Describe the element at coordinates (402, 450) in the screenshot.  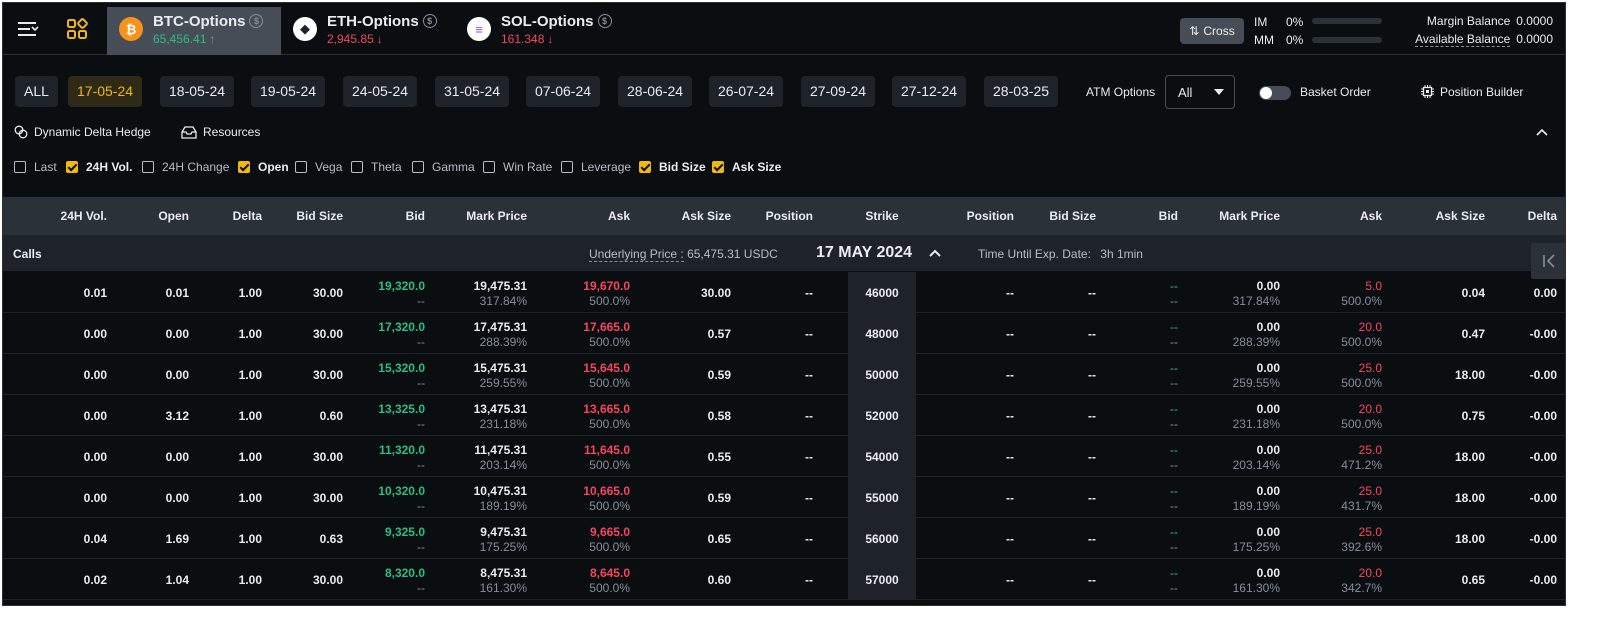
I see `call-bid: 11,320.0` at that location.